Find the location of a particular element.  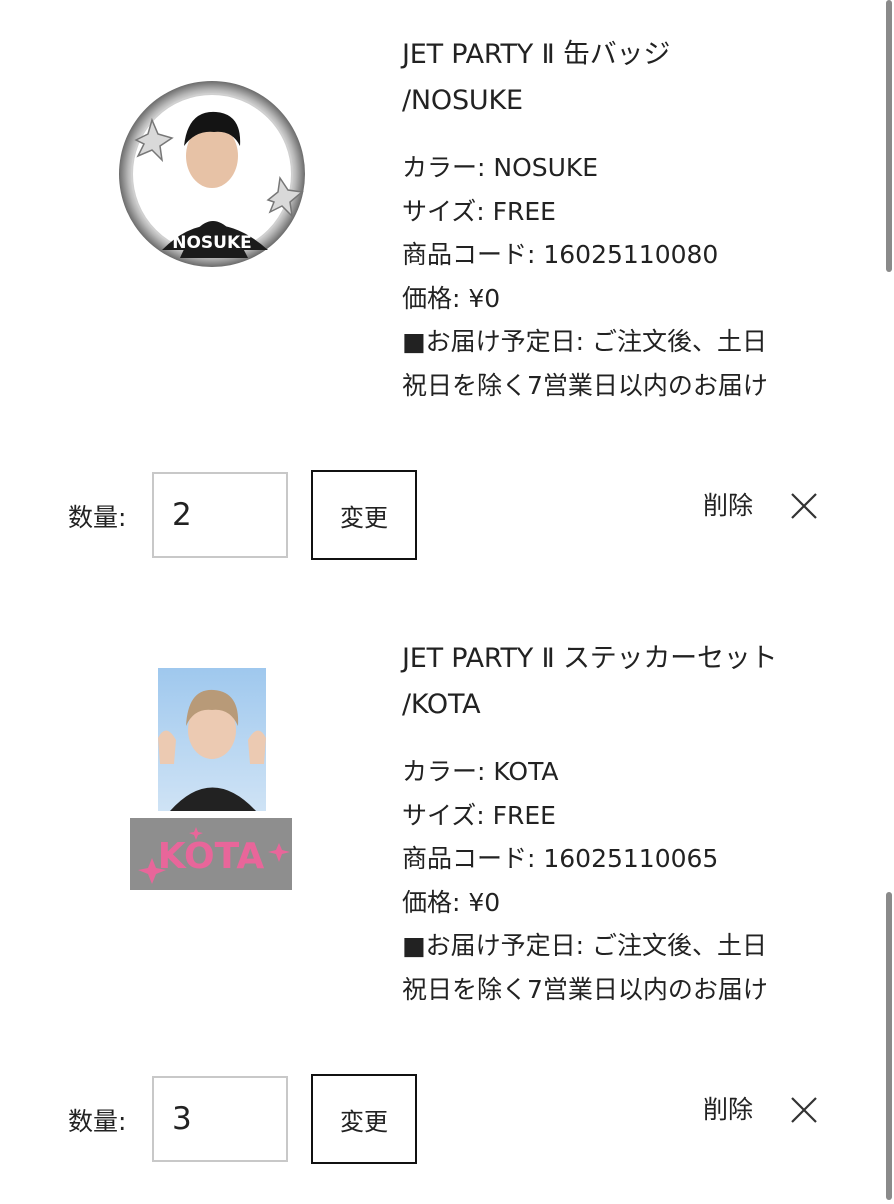

product-title-line2: /KOTA is located at coordinates (441, 704).